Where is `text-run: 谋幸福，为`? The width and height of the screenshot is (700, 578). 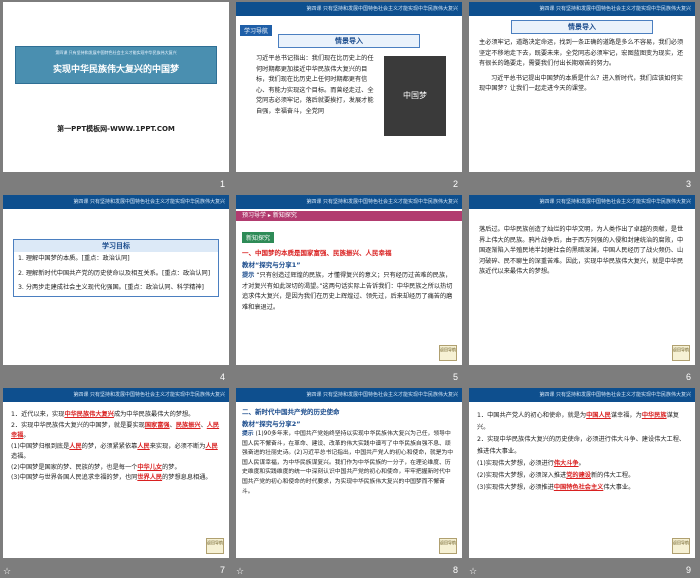 text-run: 谋幸福，为 is located at coordinates (626, 415).